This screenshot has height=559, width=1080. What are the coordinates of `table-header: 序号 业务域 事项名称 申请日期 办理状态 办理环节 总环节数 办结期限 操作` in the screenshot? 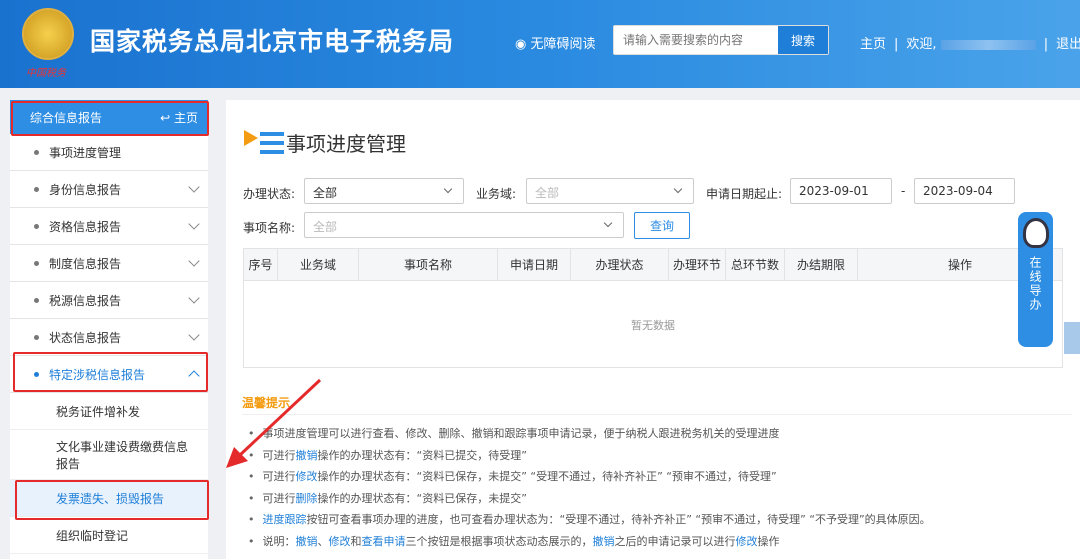 It's located at (653, 265).